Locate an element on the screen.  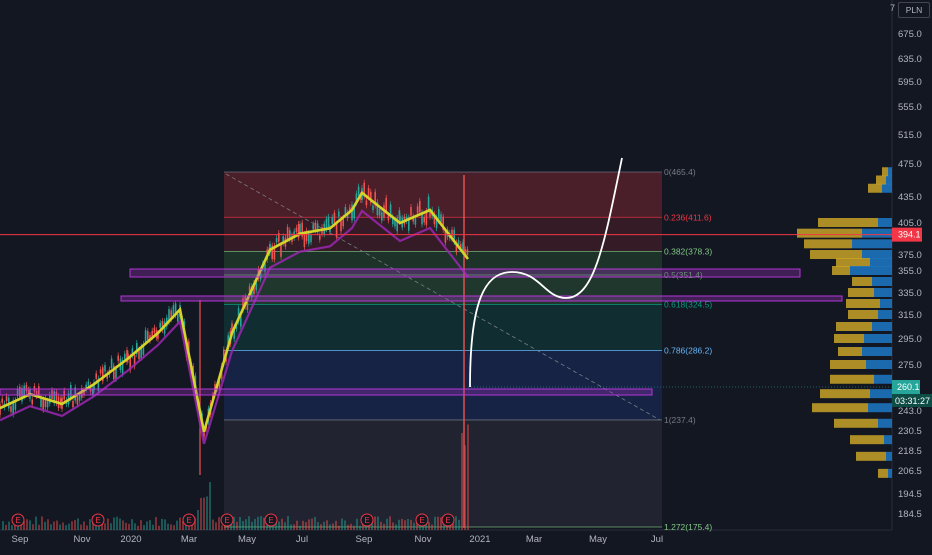
x-tick-label: Jul is located at coordinates (302, 539).